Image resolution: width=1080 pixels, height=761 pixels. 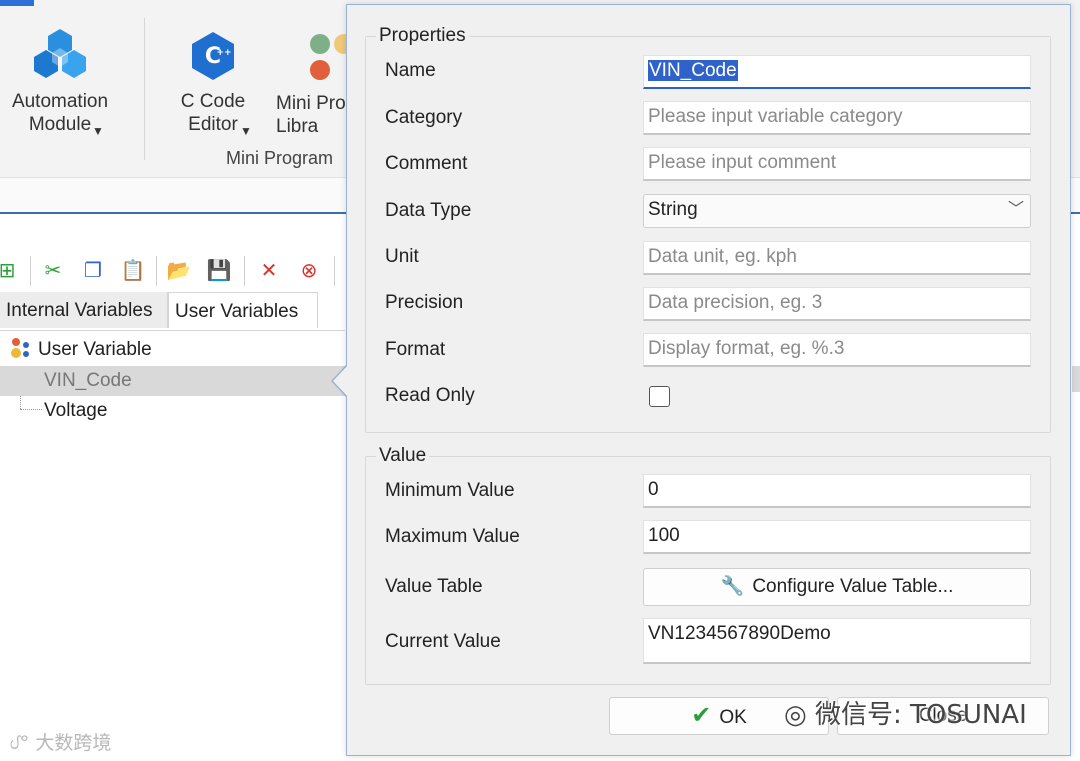 I want to click on tab-user-variables: User Variables, so click(x=243, y=310).